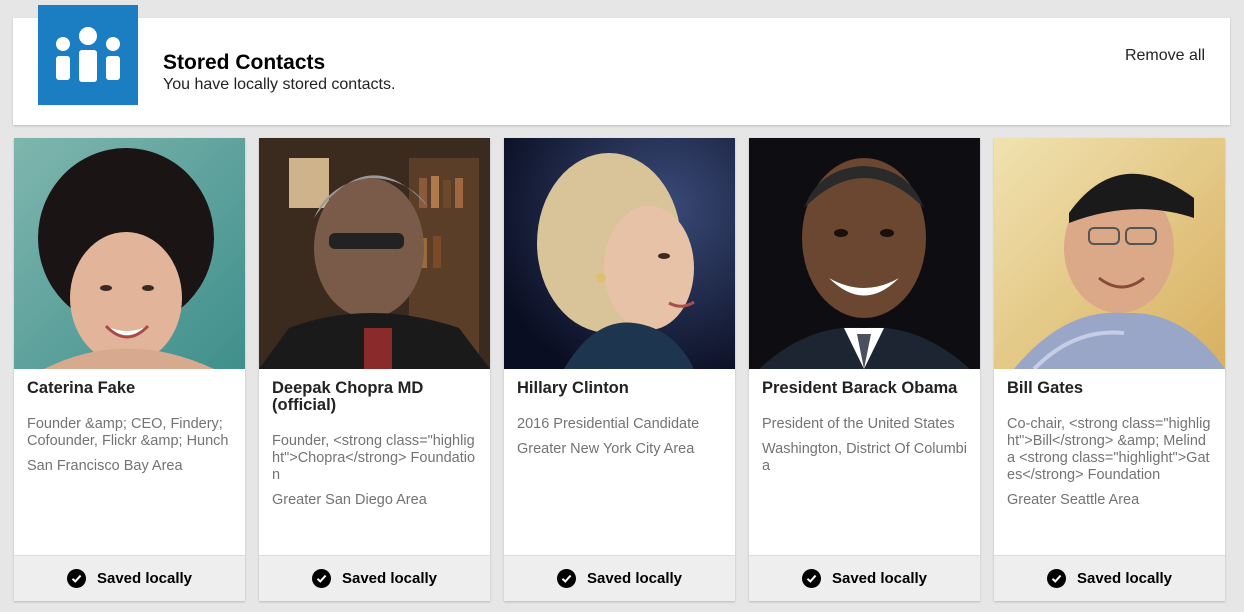 The width and height of the screenshot is (1244, 612). I want to click on contact-headline: 2016 Presidential Candidate, so click(608, 424).